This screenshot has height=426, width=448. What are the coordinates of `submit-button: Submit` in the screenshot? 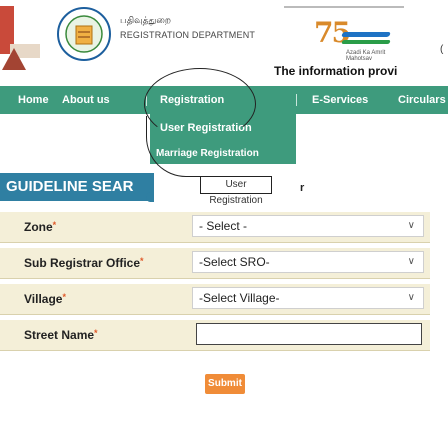 It's located at (225, 384).